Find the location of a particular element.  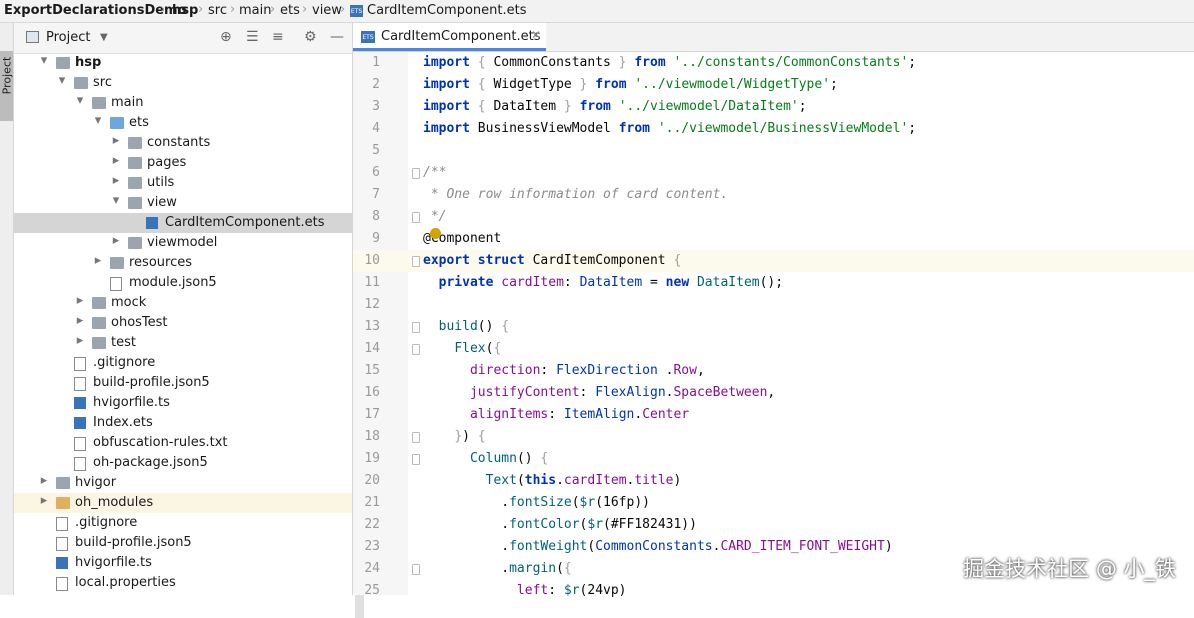

code-line: 22 .fontColor($r(#FF182431)) is located at coordinates (773, 525).